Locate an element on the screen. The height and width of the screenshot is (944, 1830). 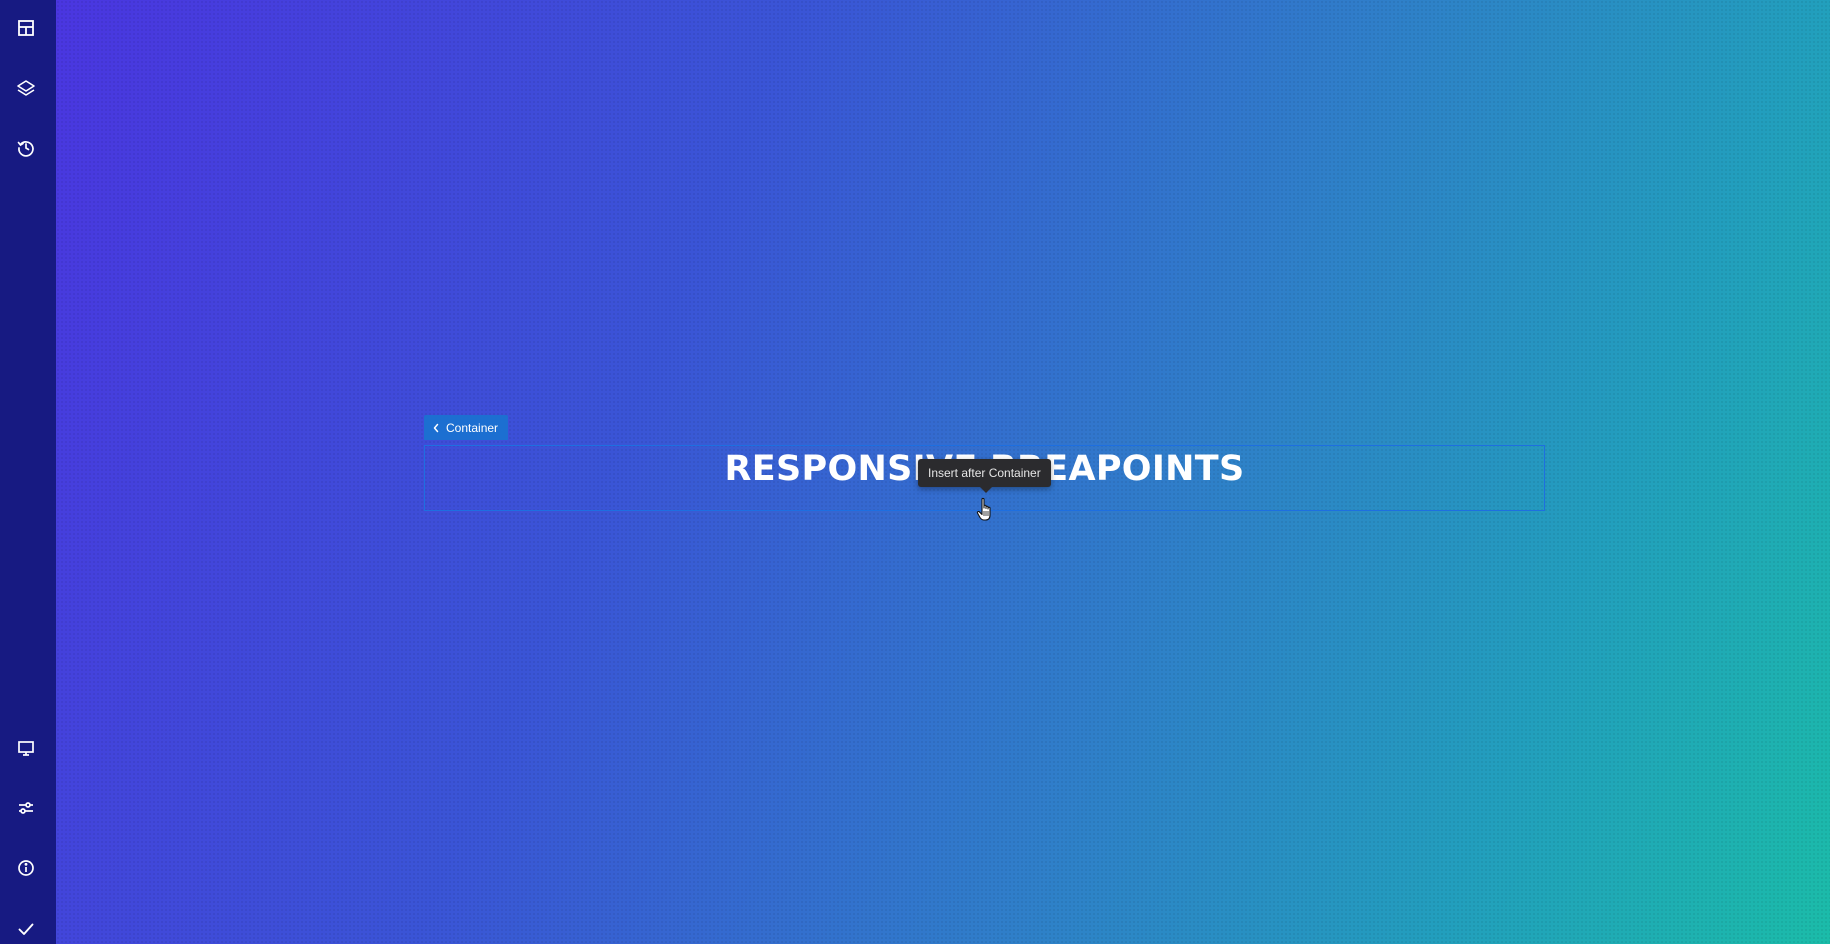
layers-button is located at coordinates (26, 88).